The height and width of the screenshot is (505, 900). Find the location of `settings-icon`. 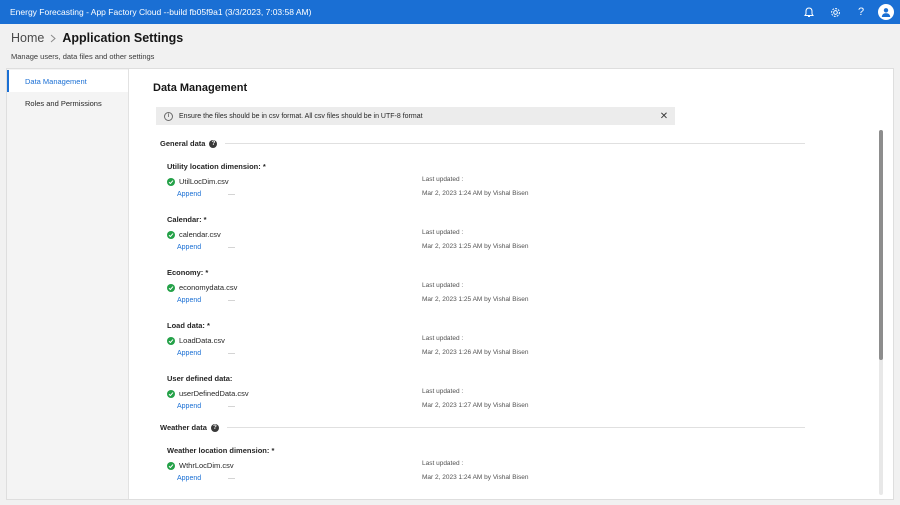

settings-icon is located at coordinates (835, 12).